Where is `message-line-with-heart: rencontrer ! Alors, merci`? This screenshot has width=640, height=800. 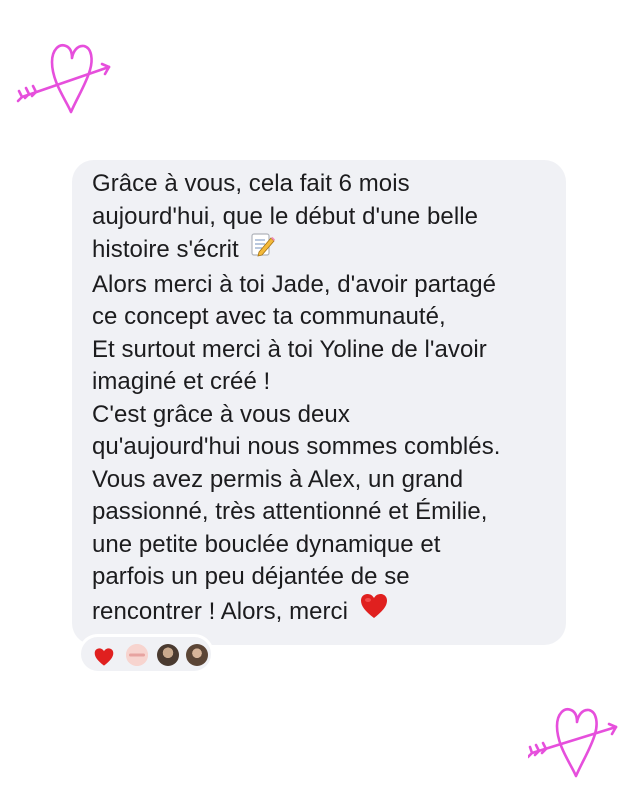 message-line-with-heart: rencontrer ! Alors, merci is located at coordinates (320, 612).